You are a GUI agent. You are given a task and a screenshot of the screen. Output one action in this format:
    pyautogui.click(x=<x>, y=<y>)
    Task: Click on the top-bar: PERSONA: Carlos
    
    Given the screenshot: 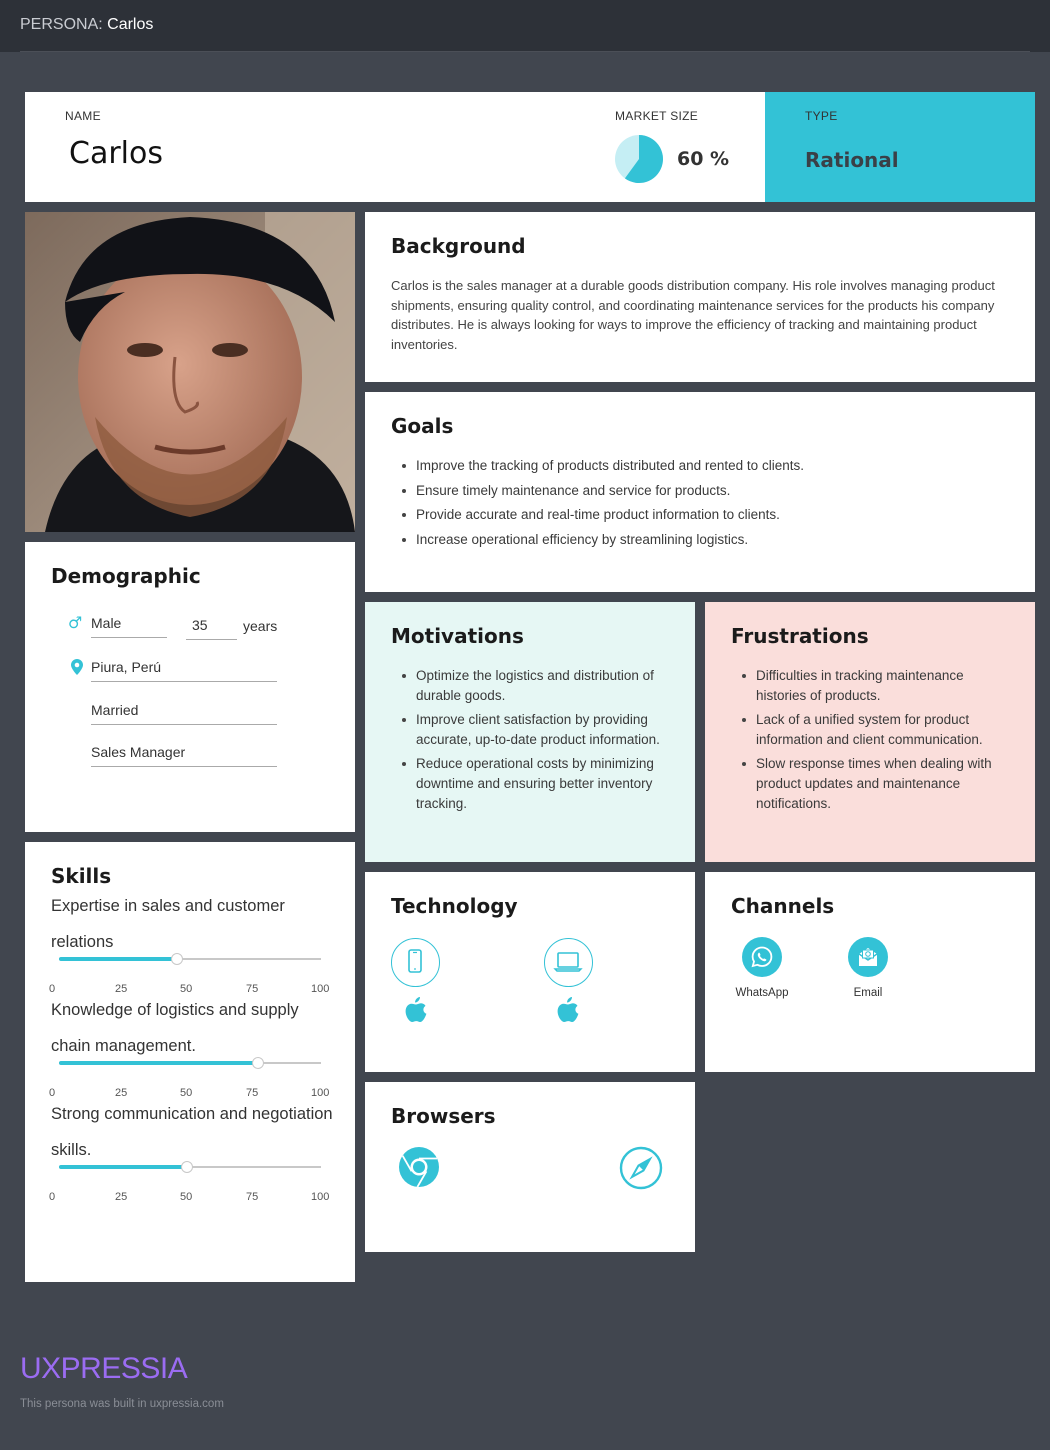 What is the action you would take?
    pyautogui.click(x=525, y=26)
    